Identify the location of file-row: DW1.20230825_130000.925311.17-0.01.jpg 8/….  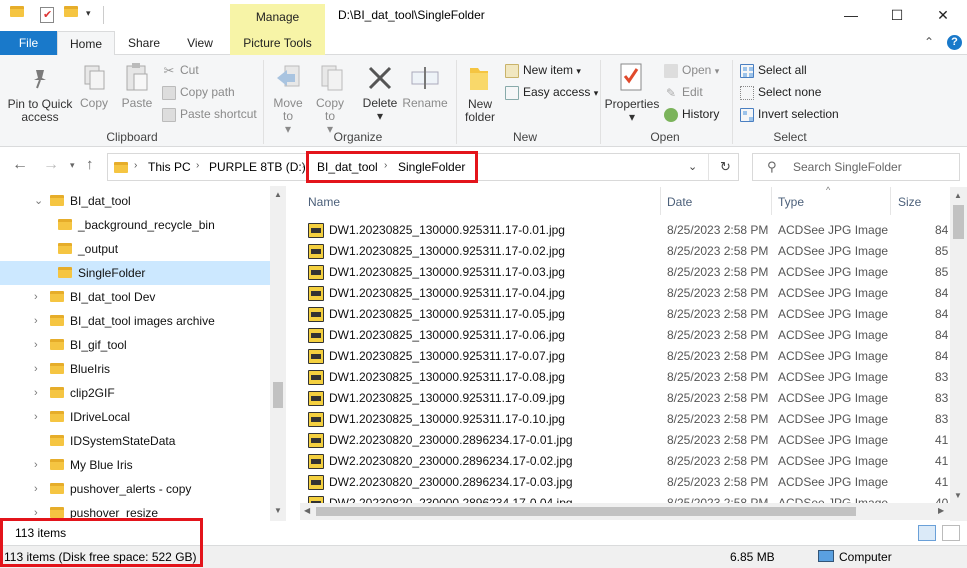
(625, 230).